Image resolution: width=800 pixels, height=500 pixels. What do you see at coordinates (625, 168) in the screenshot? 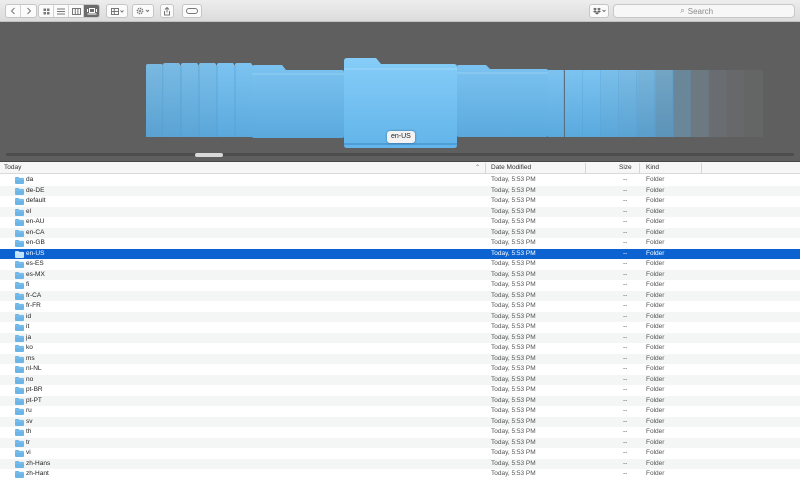
I see `column-header-size: Size` at bounding box center [625, 168].